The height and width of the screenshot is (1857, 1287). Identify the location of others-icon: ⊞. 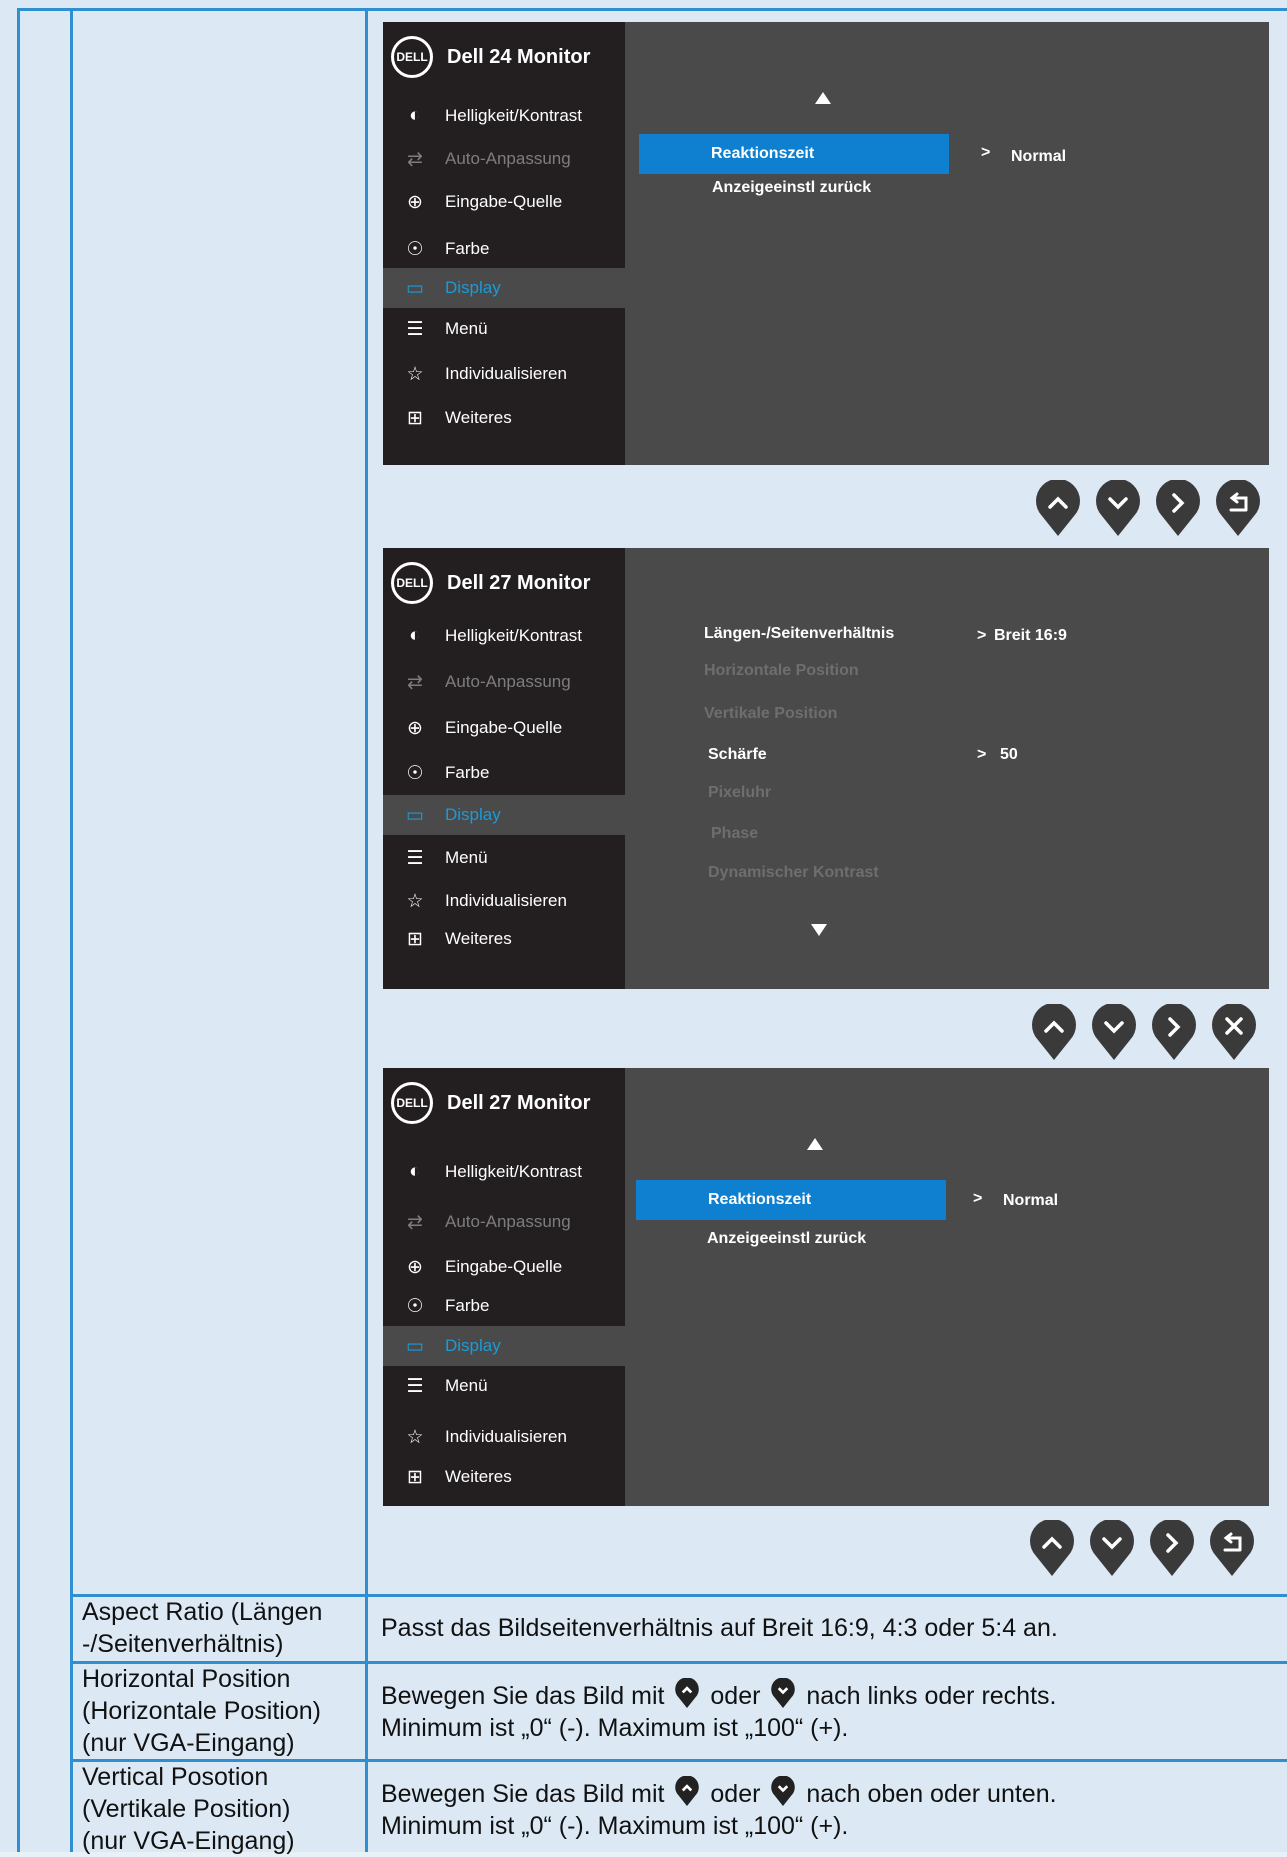
(415, 418).